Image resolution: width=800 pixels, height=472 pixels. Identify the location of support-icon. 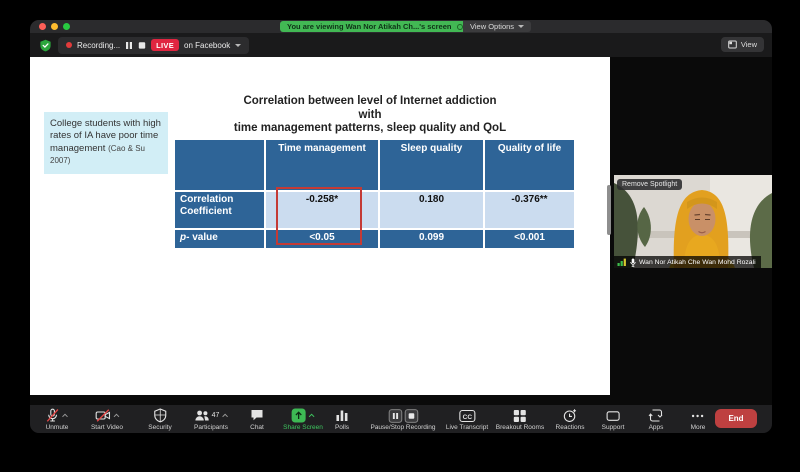
(613, 415).